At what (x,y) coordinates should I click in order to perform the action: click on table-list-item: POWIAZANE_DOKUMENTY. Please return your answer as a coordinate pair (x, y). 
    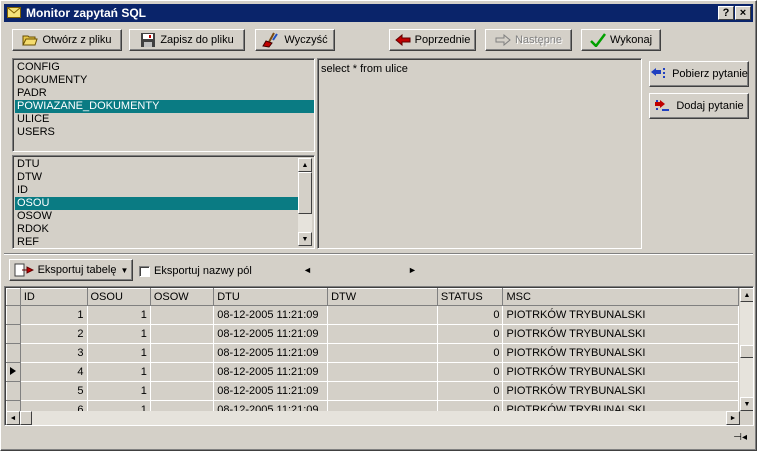
    Looking at the image, I should click on (164, 106).